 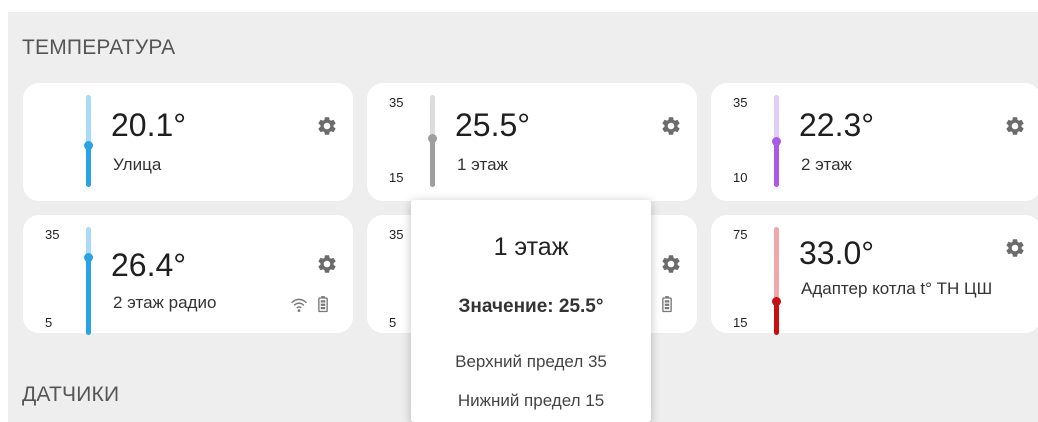 What do you see at coordinates (188, 142) in the screenshot?
I see `sensor-card-outside: 20.1° Улица` at bounding box center [188, 142].